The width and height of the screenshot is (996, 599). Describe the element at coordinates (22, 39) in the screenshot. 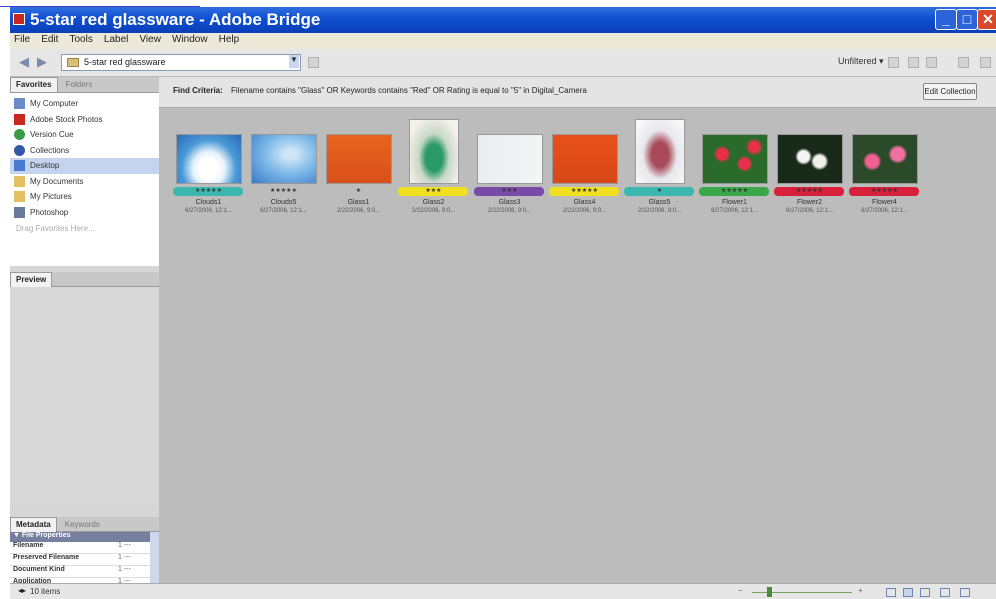

I see `menu-file: File` at that location.